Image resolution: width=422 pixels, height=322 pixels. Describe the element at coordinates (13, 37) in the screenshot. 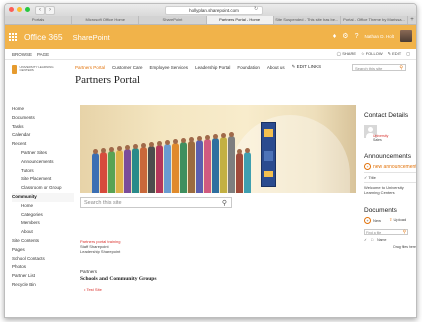

I see `app-launcher-icon` at that location.